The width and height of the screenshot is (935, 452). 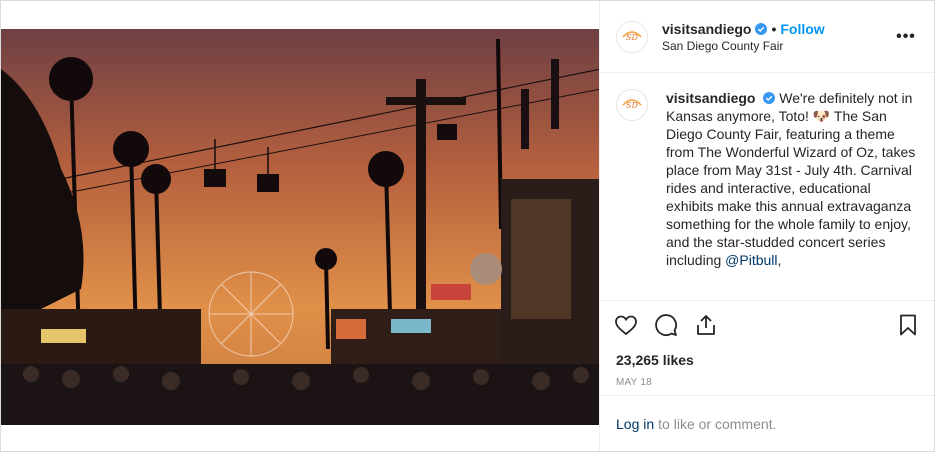 I want to click on login-prompt: Log in to like or comment., so click(x=767, y=423).